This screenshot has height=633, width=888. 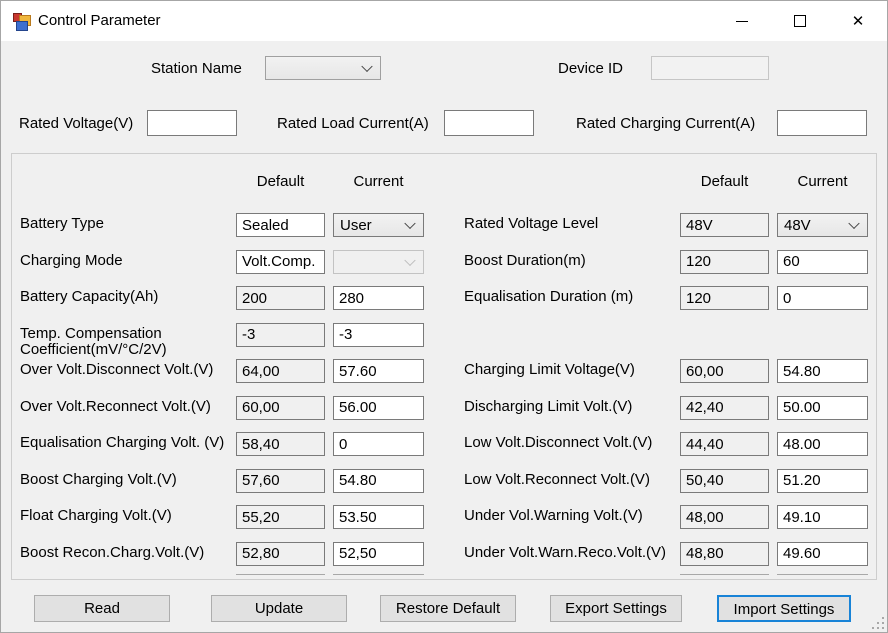 I want to click on parameter-label: Temp. Compensation Coefficient(mV/°C/2V), so click(x=93, y=341).